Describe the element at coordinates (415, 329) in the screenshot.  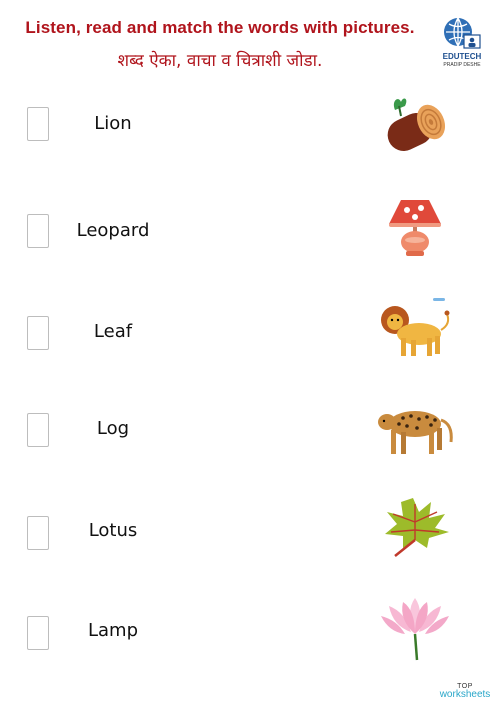
I see `lion-icon` at that location.